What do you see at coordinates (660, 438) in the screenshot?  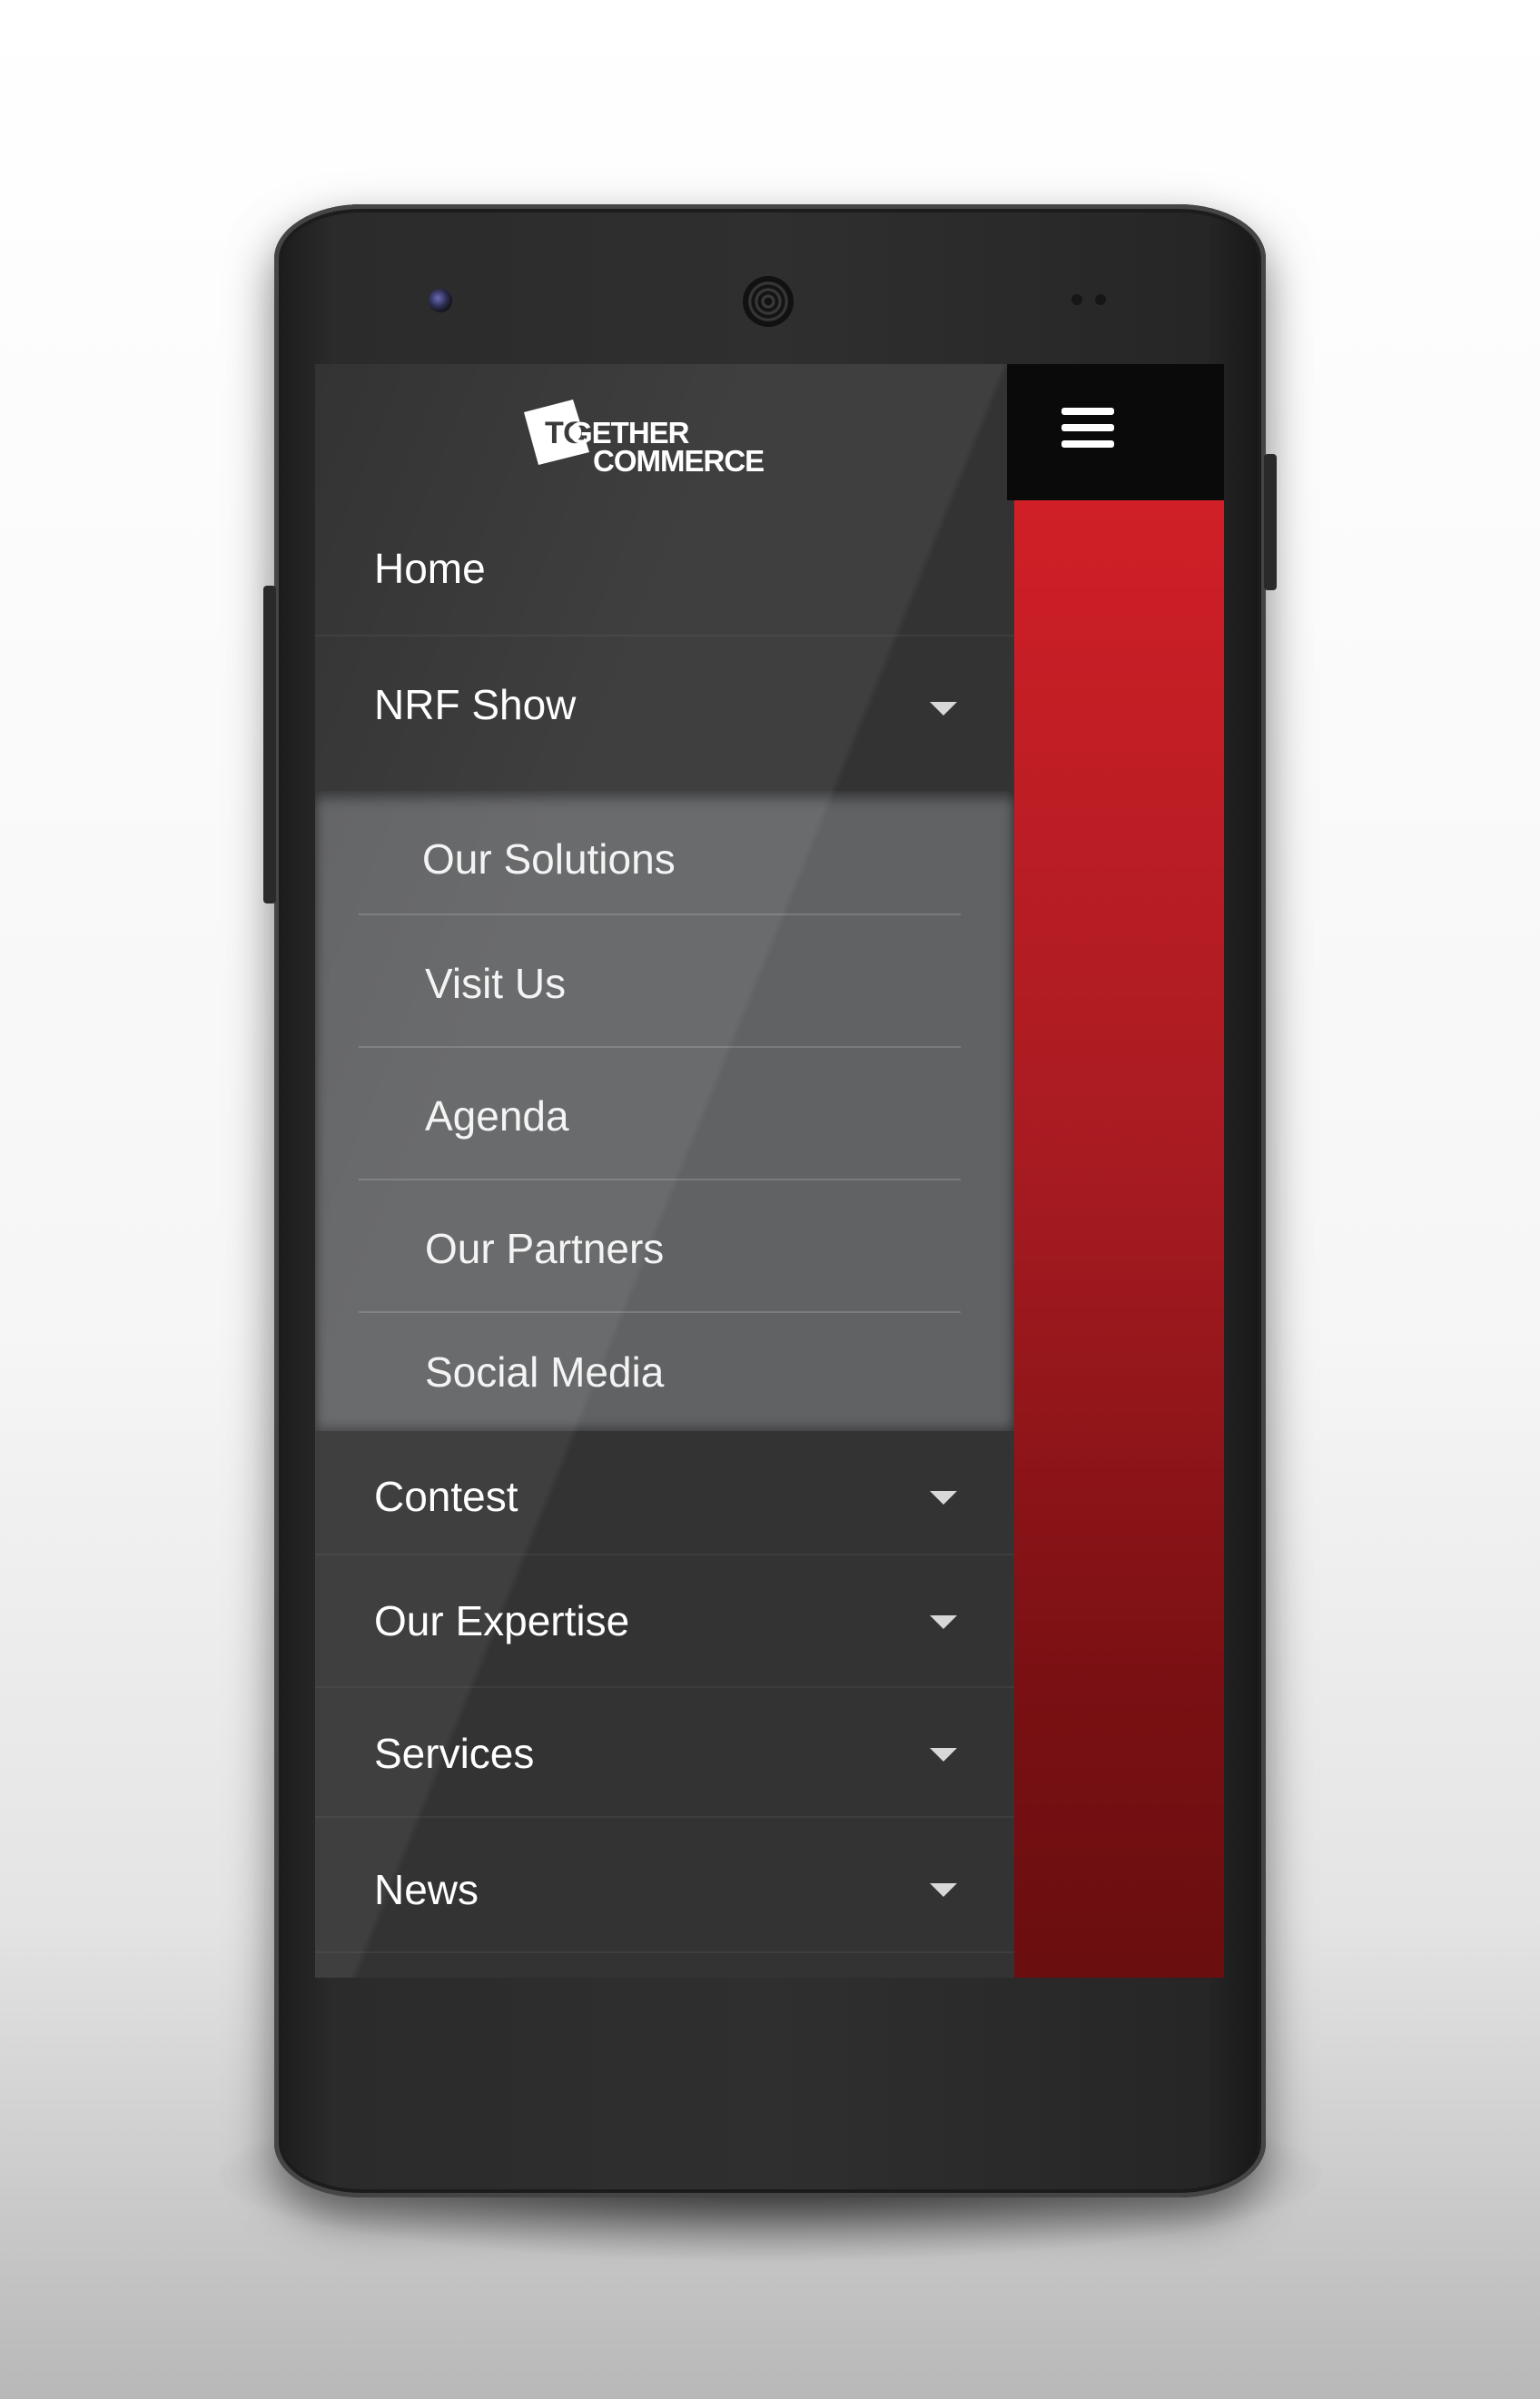 I see `together-commerce-logo: TO GETHER COMMERCE` at bounding box center [660, 438].